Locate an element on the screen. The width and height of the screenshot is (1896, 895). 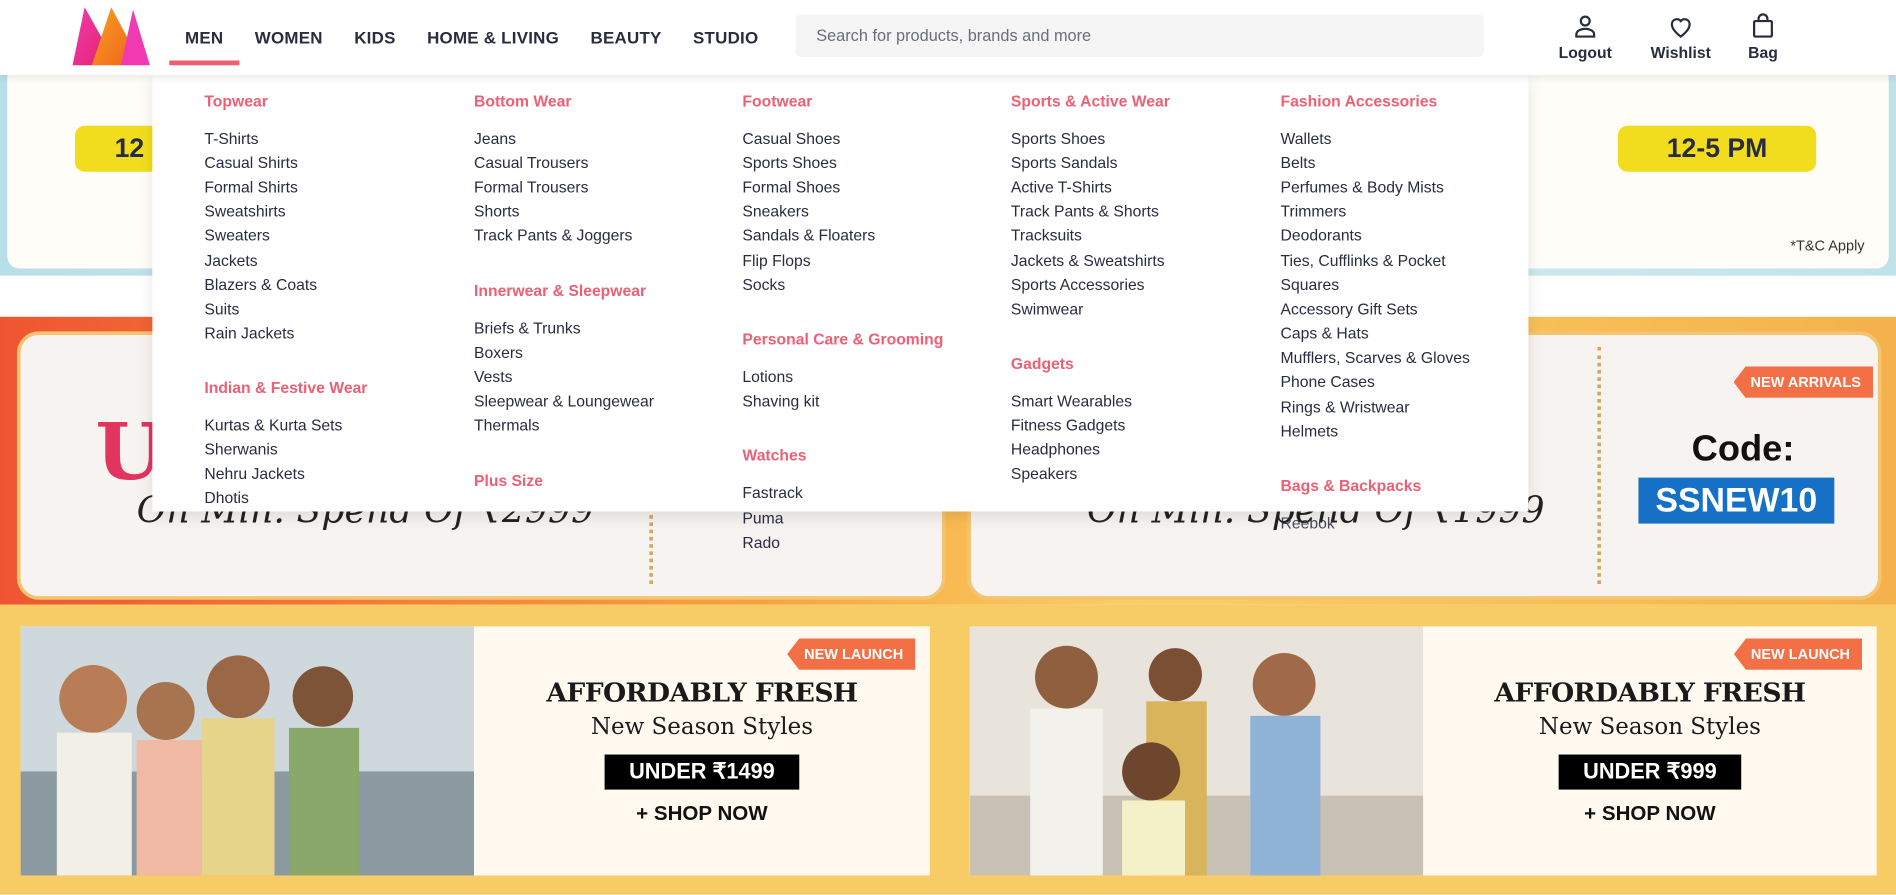
menu-item: Shorts is located at coordinates (496, 211).